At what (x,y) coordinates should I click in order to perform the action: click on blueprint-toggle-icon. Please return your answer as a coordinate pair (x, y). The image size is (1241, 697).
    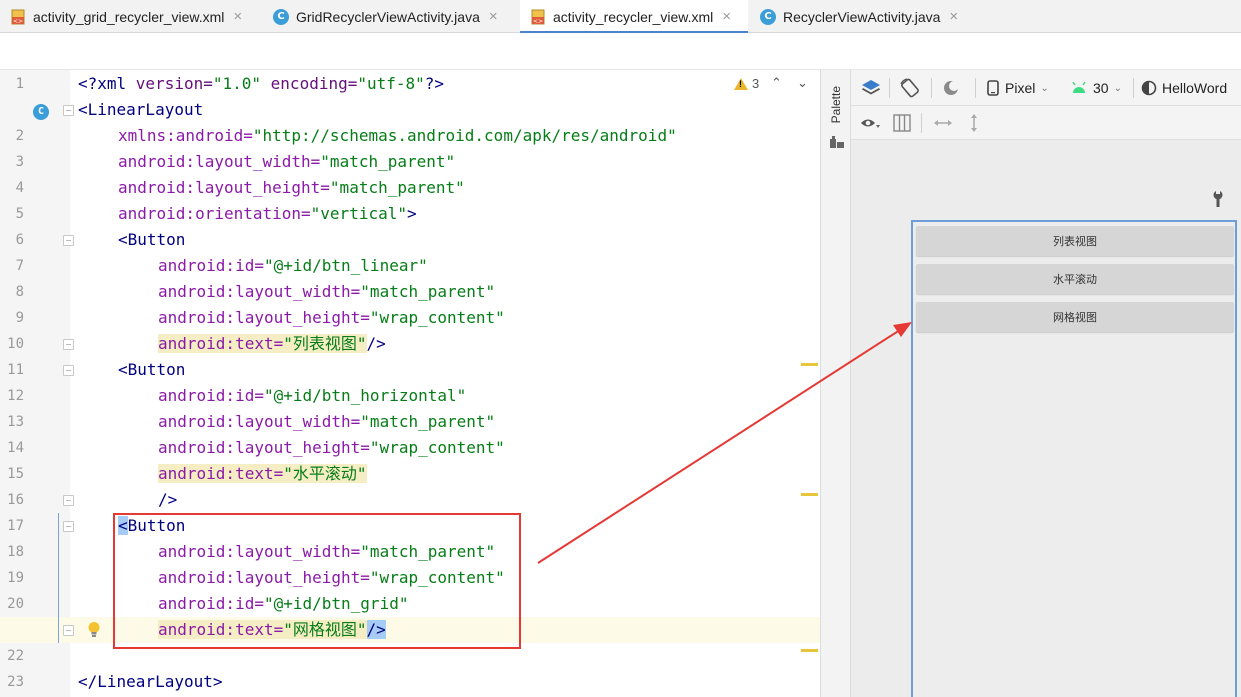
    Looking at the image, I should click on (902, 123).